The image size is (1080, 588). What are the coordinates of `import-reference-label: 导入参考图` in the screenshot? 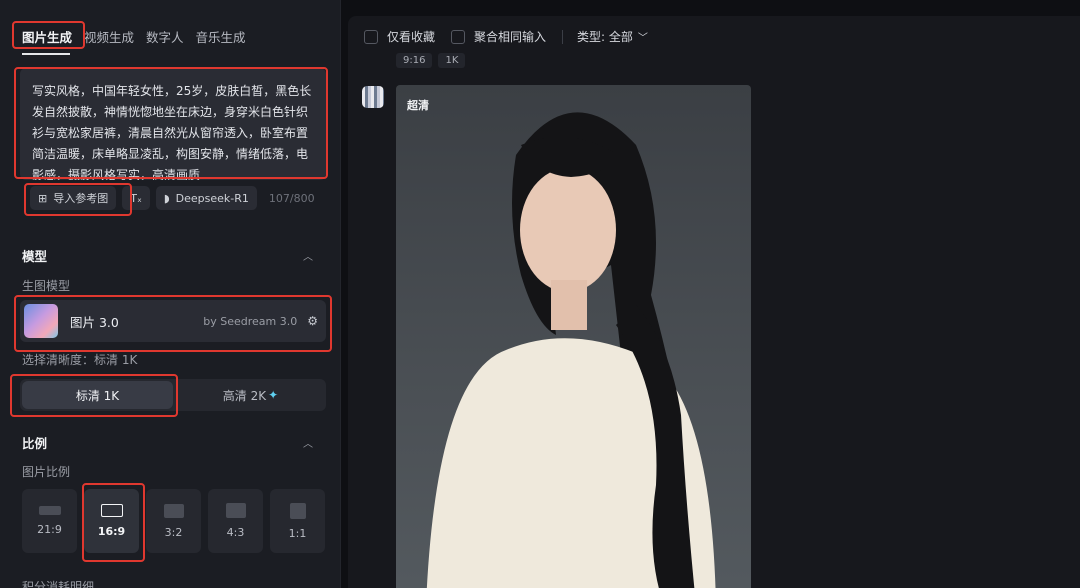 It's located at (81, 198).